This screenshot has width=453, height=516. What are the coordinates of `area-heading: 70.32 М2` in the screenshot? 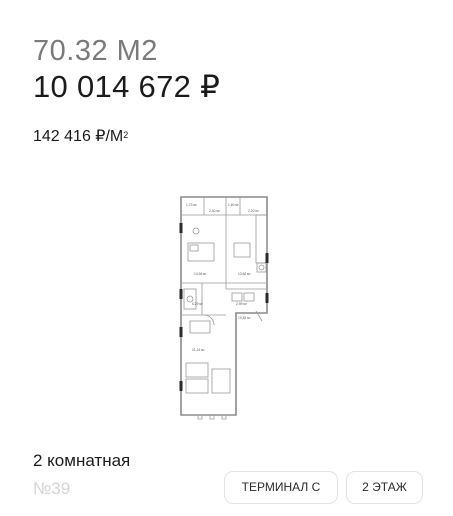 It's located at (95, 51).